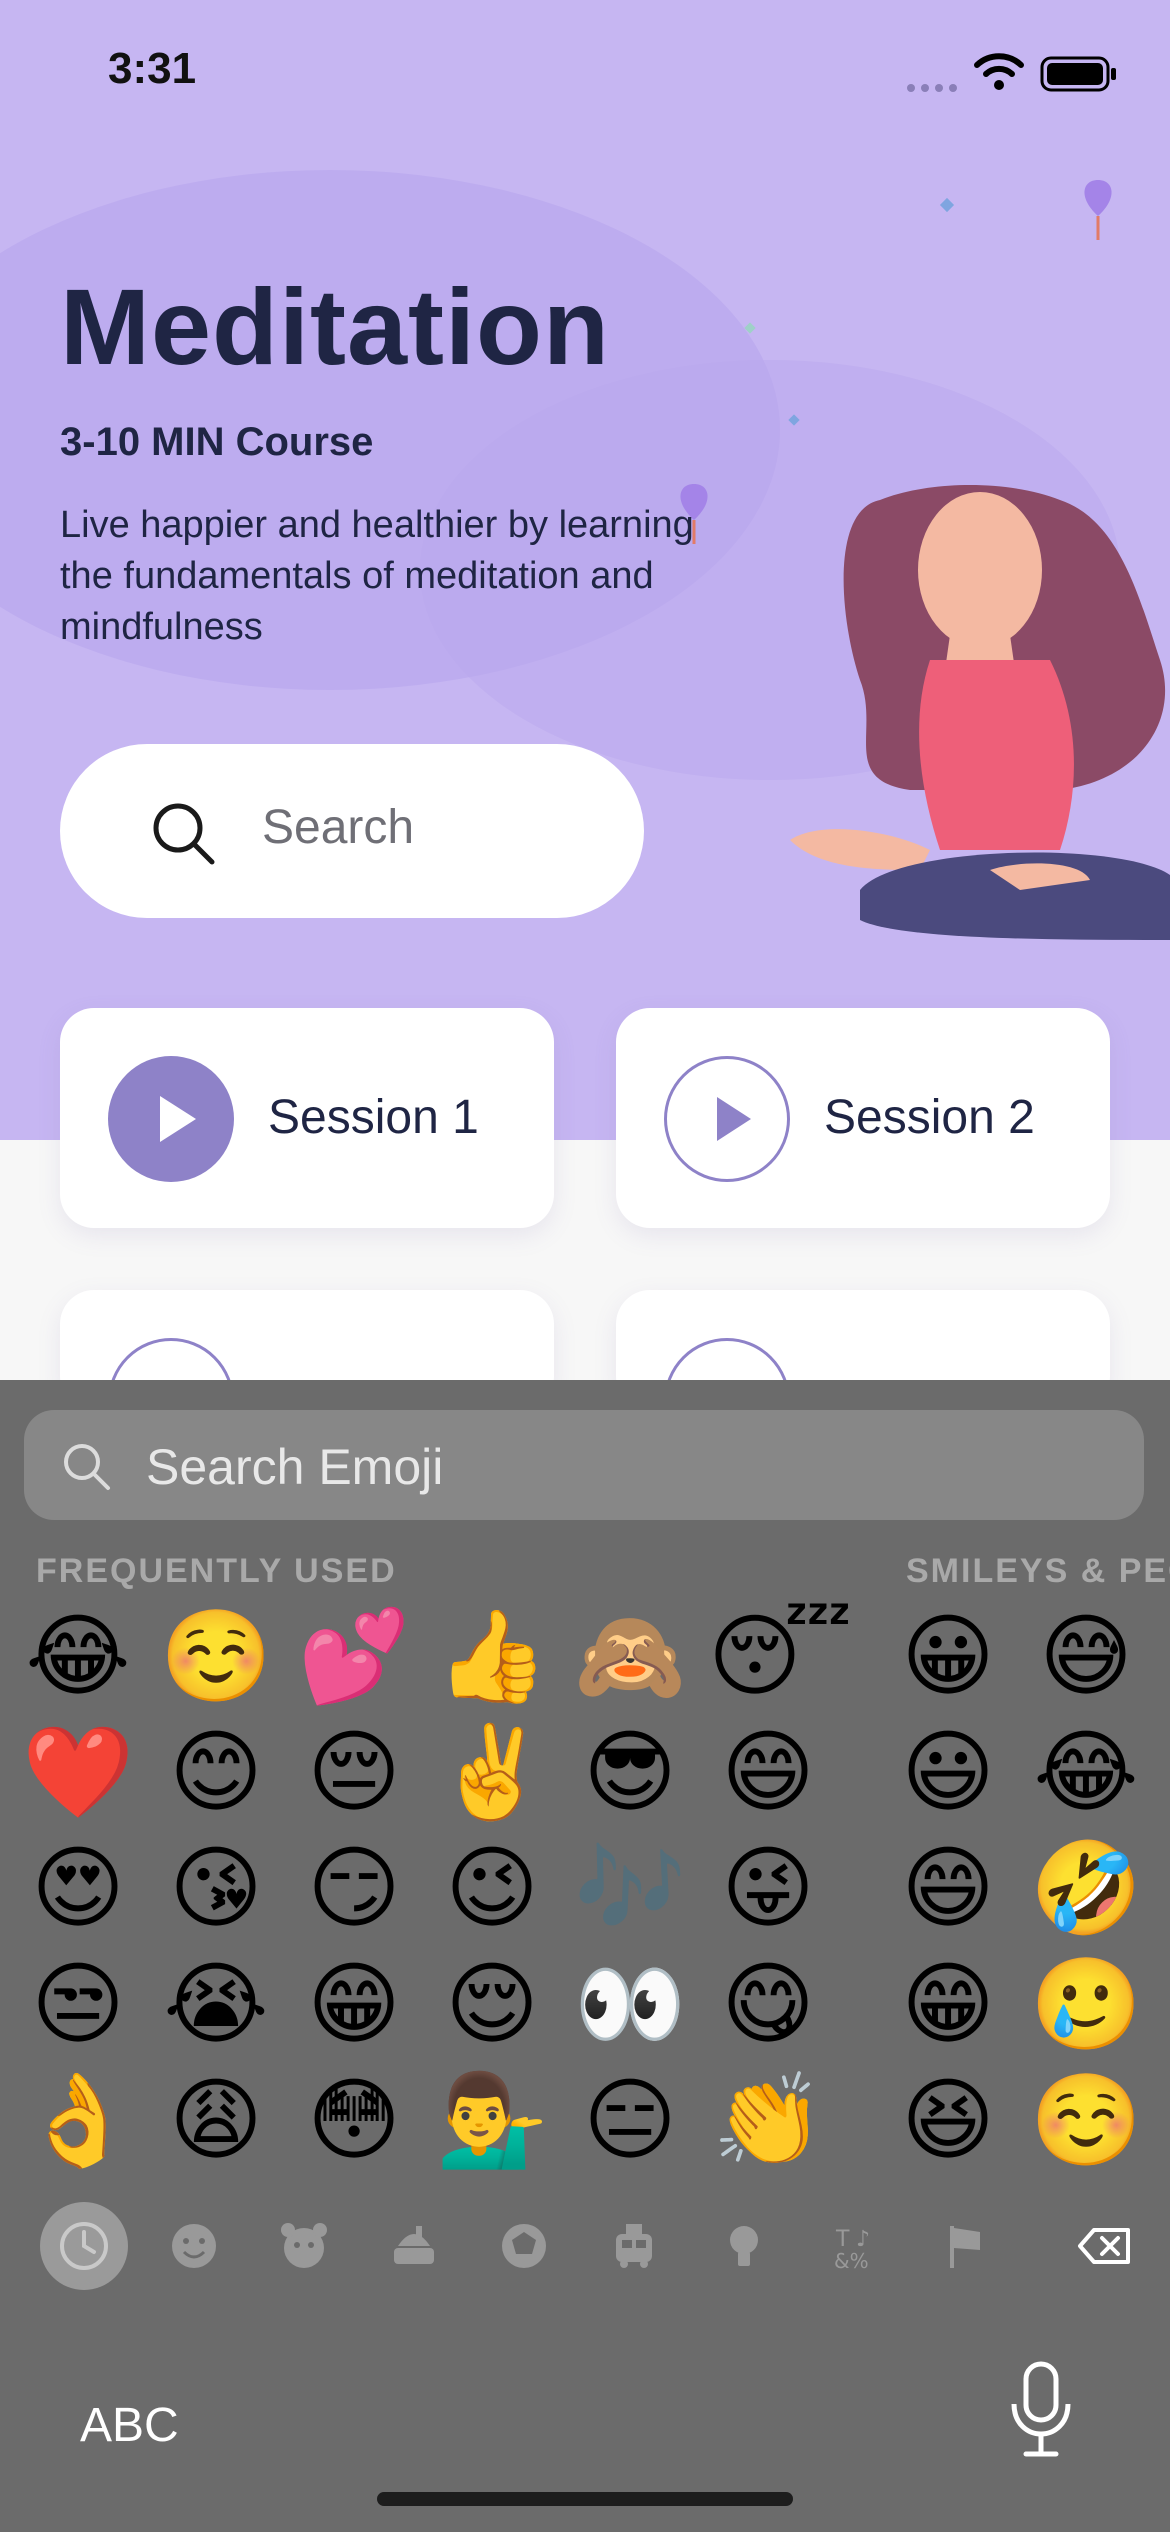  Describe the element at coordinates (768, 1889) in the screenshot. I see `emoji-key: 😜` at that location.